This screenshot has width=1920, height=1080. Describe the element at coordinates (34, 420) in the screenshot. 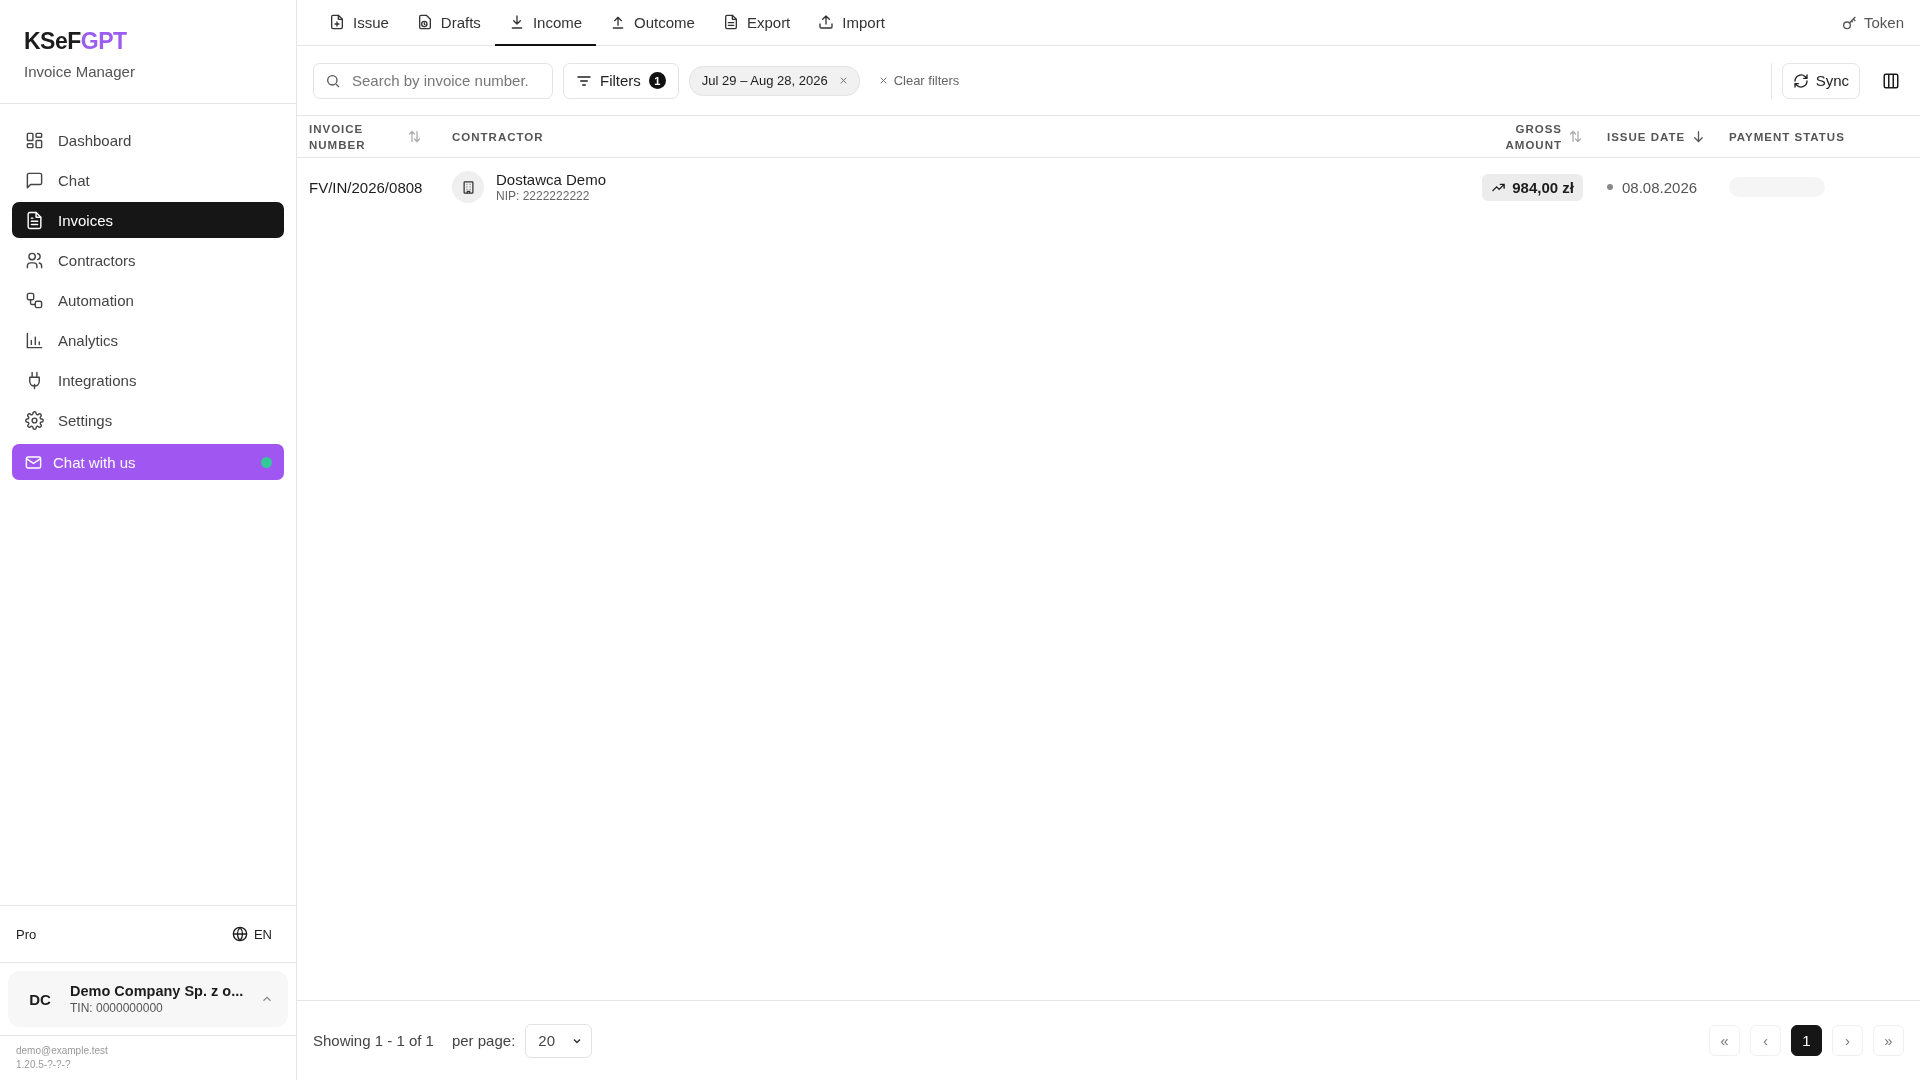

I see `settings-icon` at that location.